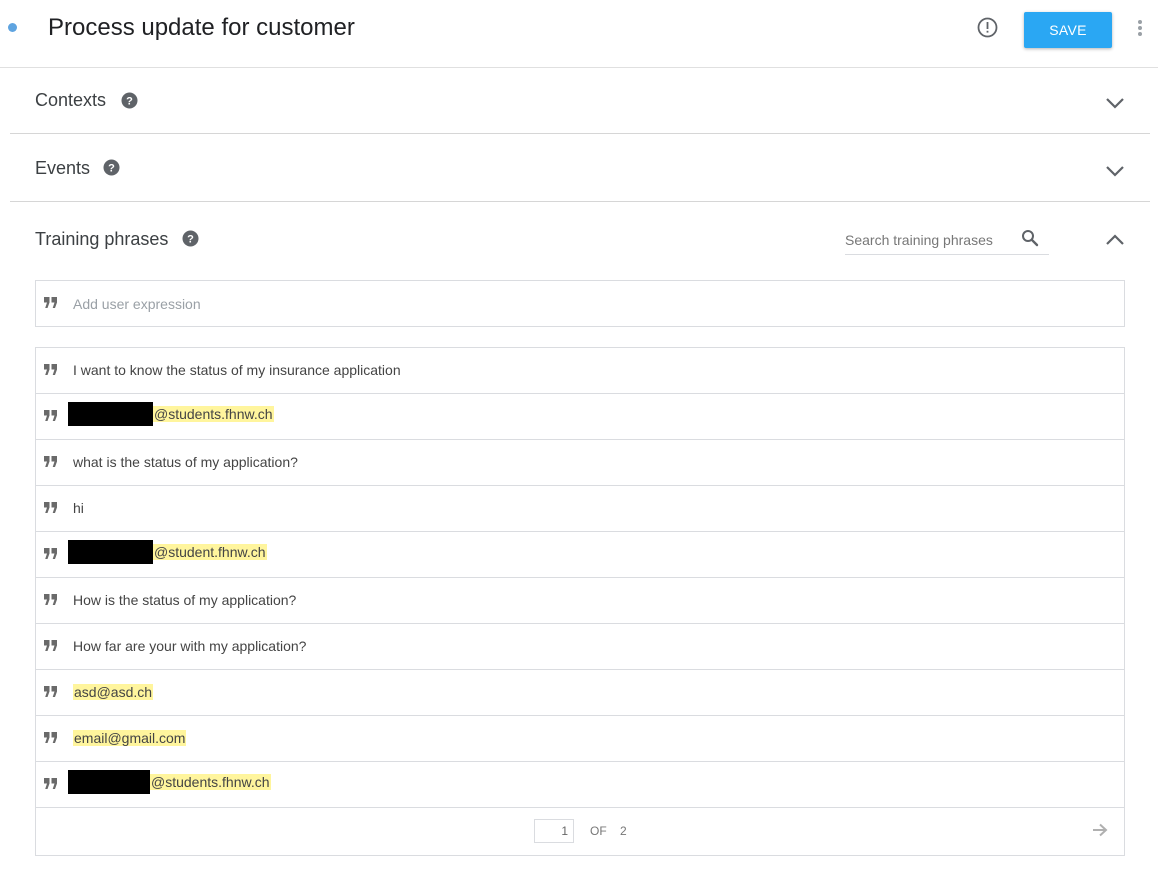 This screenshot has width=1158, height=874. I want to click on pagination: OF 2, so click(580, 831).